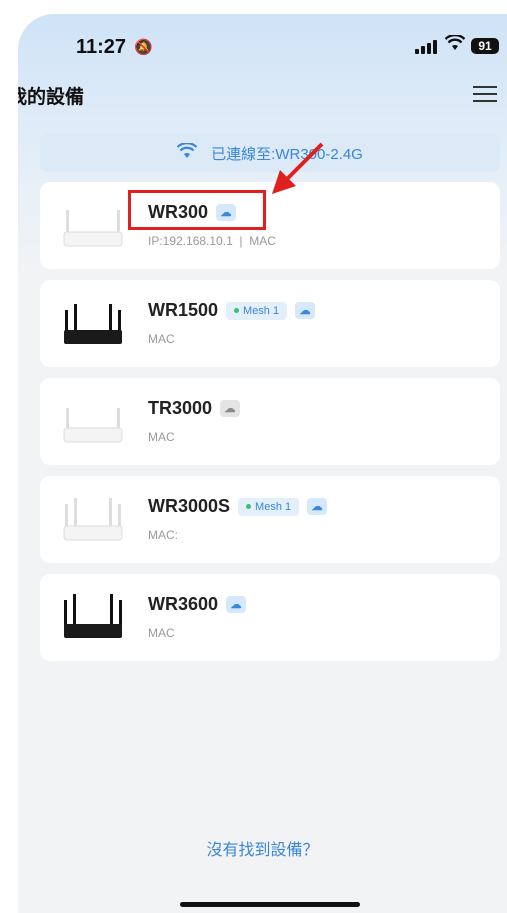 Image resolution: width=507 pixels, height=913 pixels. I want to click on battery-icon: 91, so click(485, 46).